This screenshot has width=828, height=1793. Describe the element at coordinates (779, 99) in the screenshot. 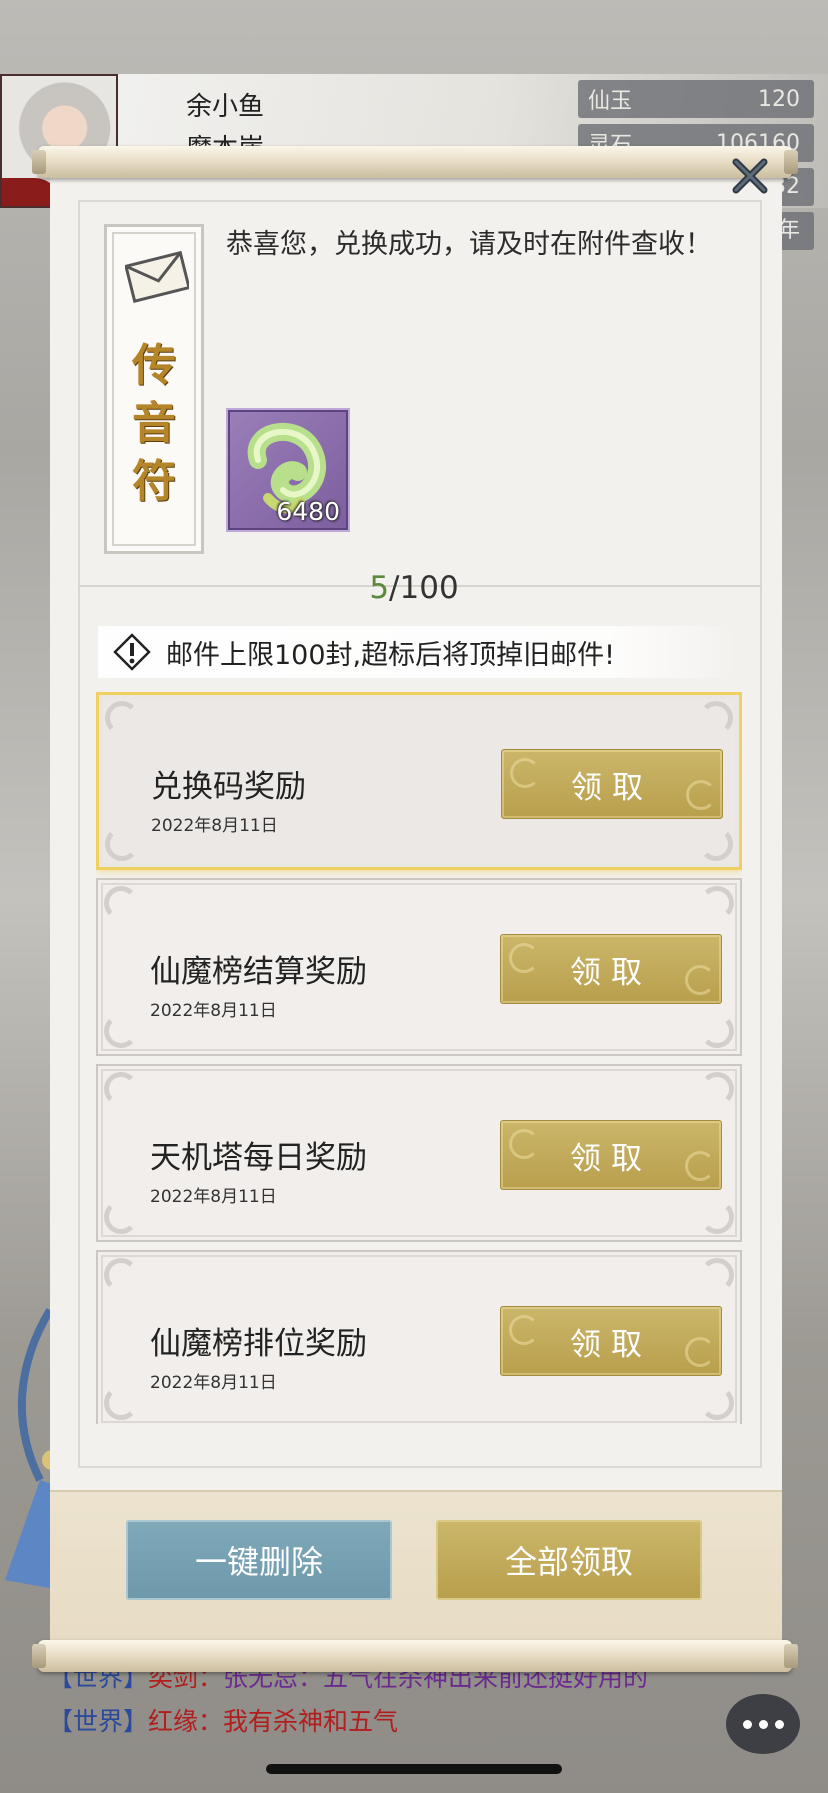

I see `currency-value: 120` at that location.